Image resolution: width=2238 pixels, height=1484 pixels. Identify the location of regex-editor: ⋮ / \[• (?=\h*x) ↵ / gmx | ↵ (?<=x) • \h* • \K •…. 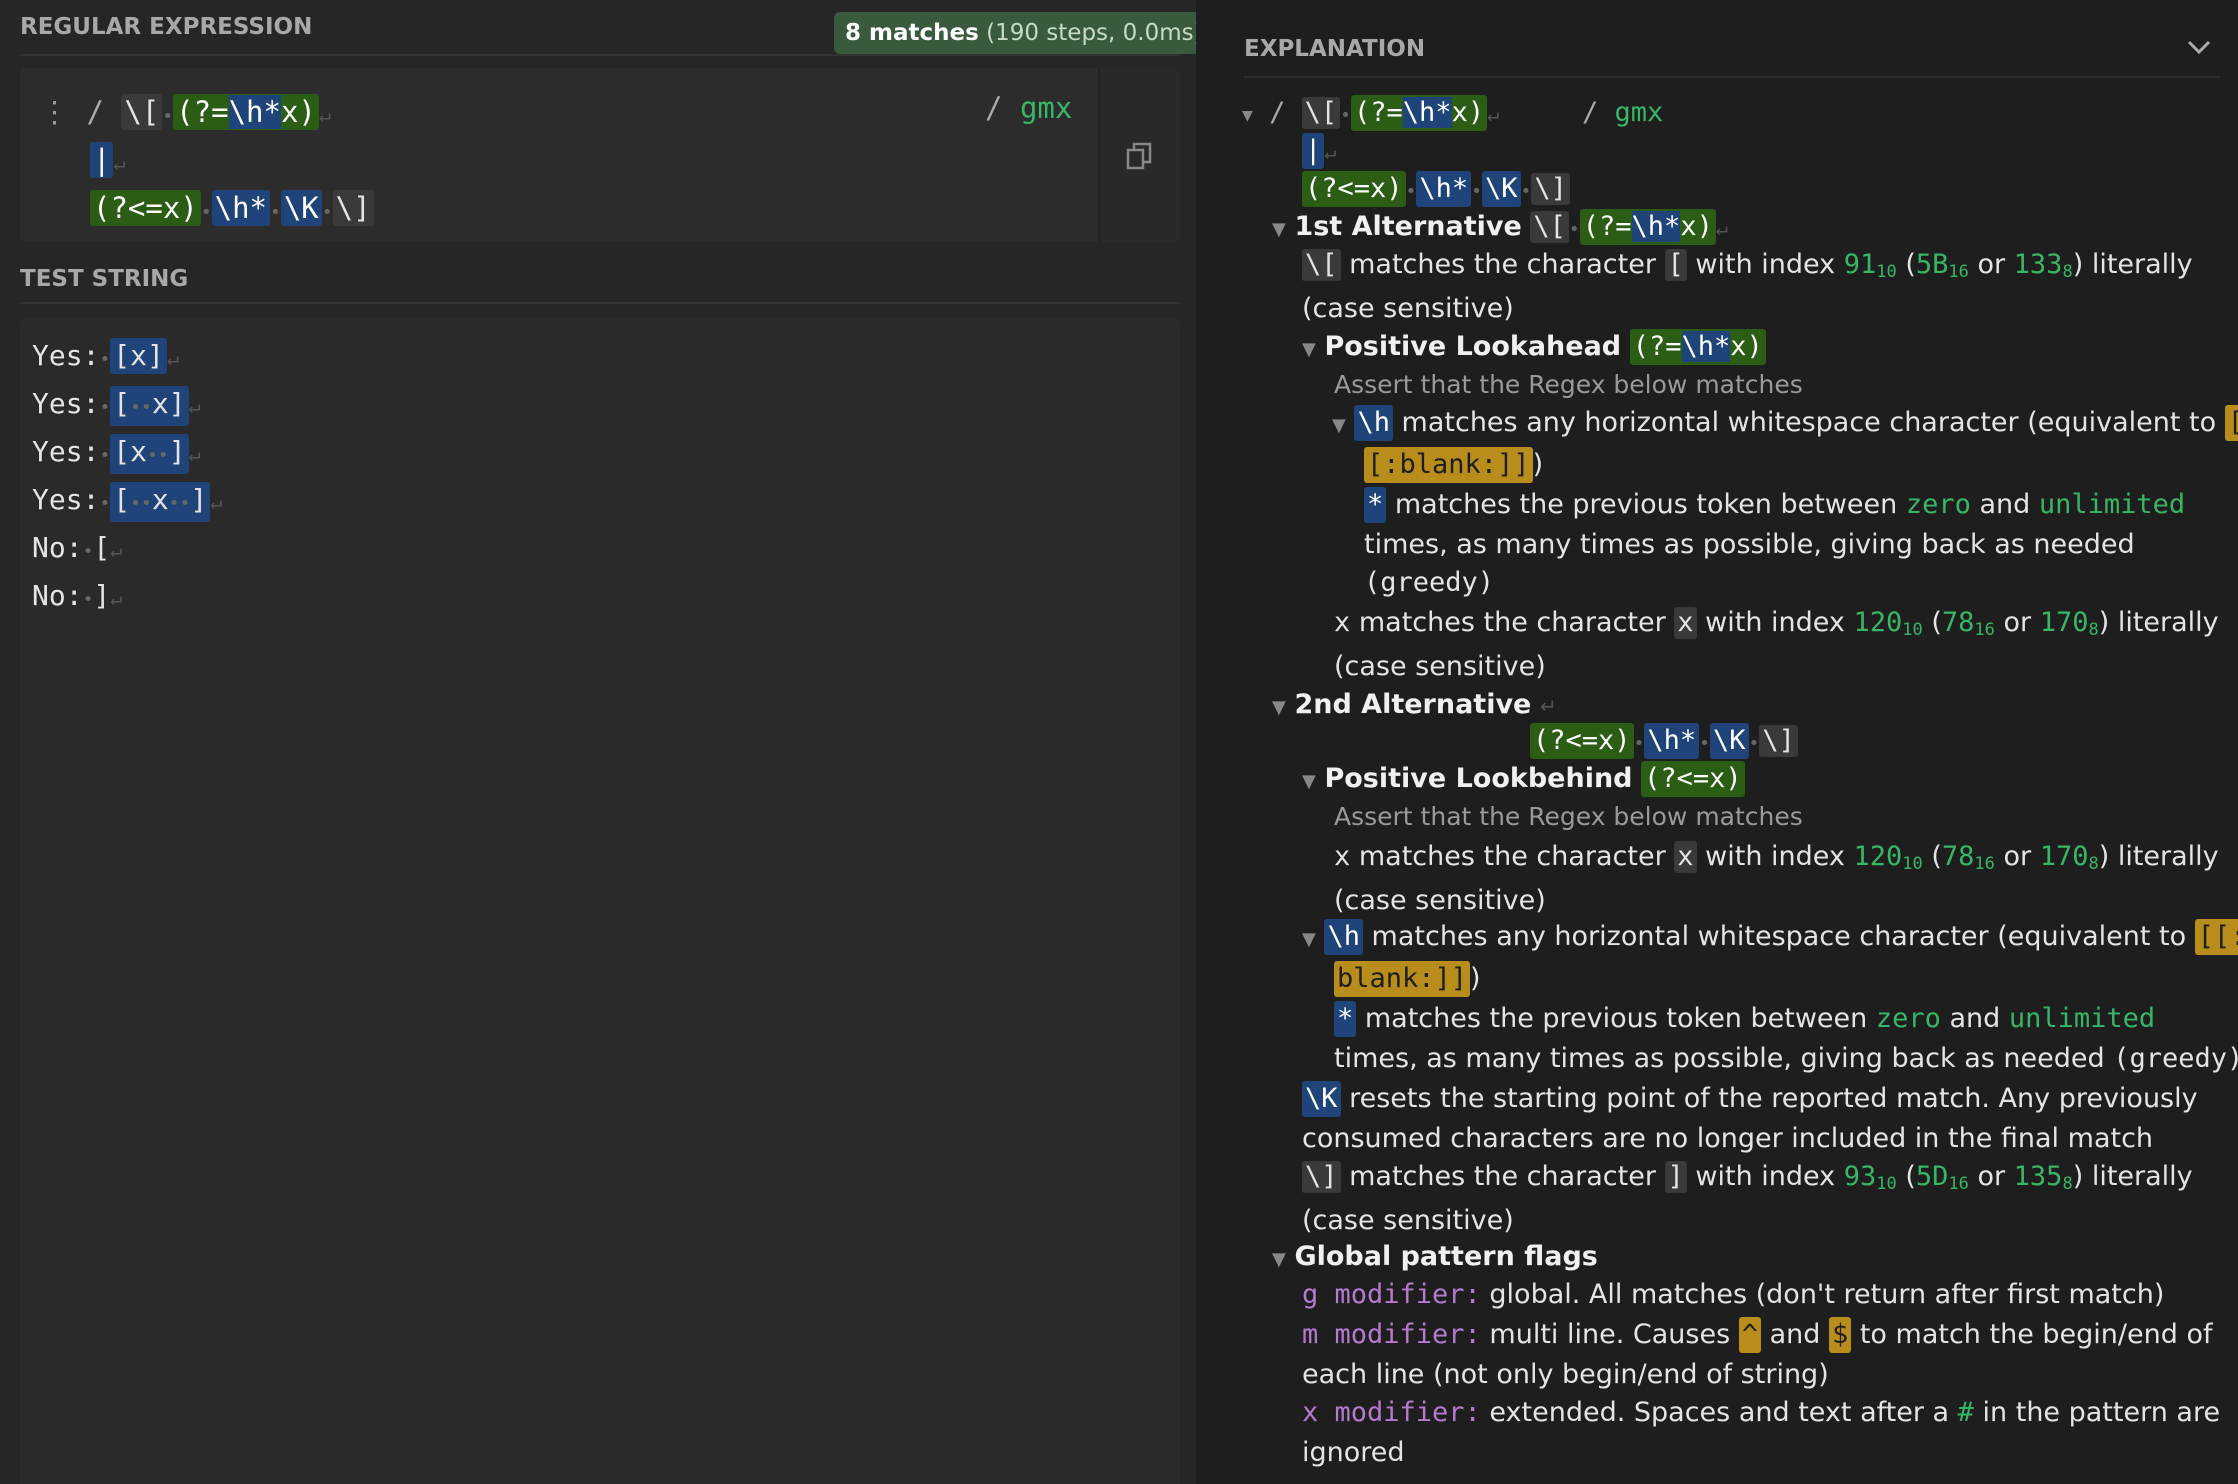
(600, 155).